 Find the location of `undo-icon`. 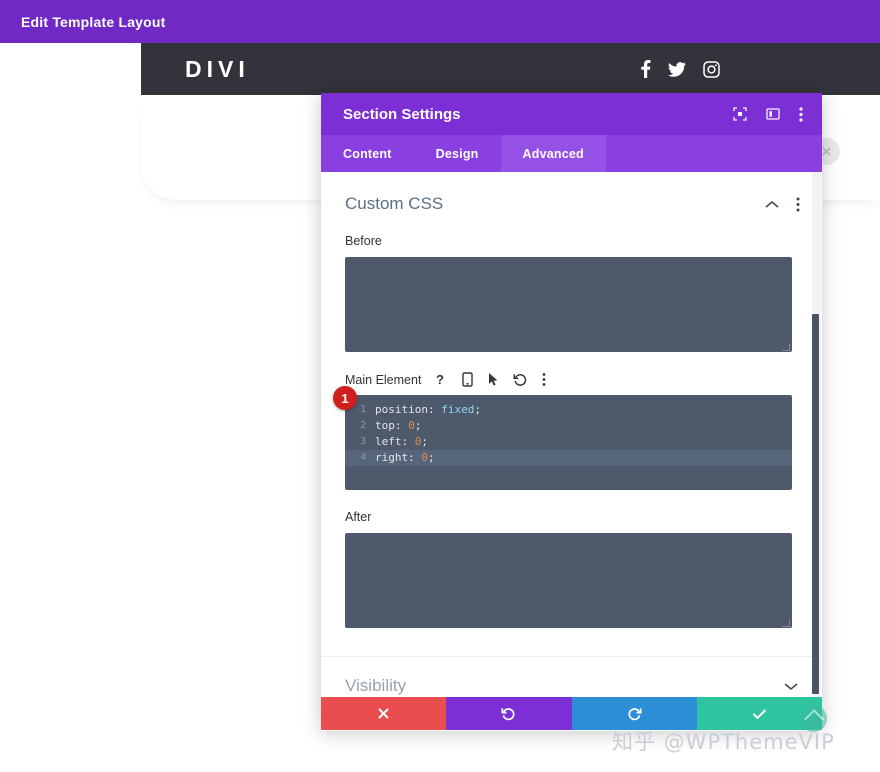

undo-icon is located at coordinates (508, 714).